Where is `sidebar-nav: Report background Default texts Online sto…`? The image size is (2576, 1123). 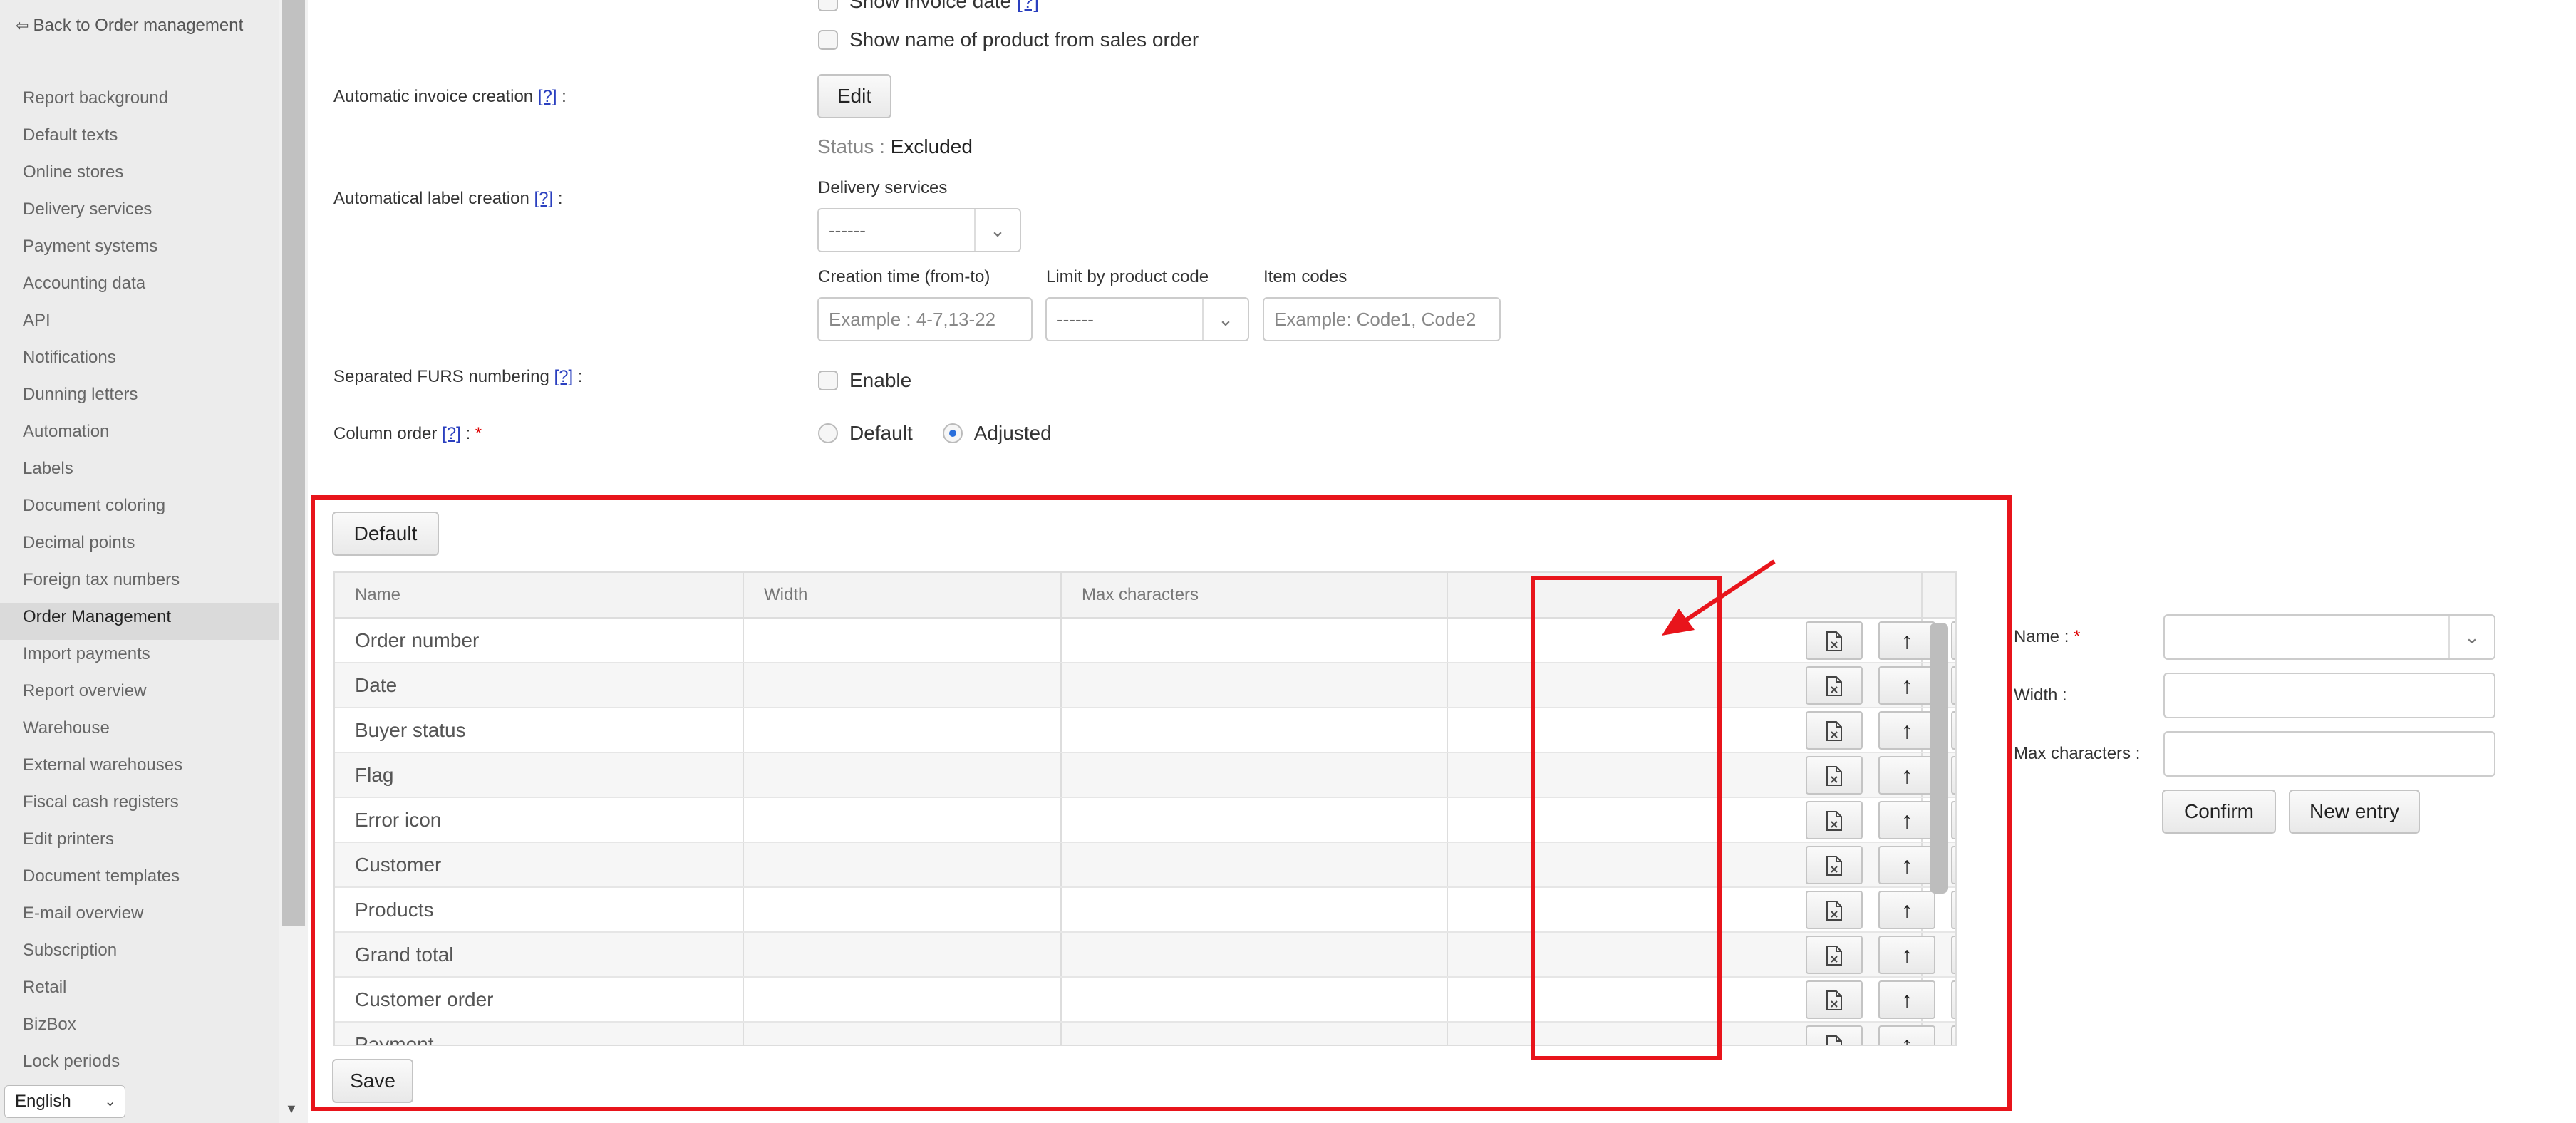 sidebar-nav: Report background Default texts Online sto… is located at coordinates (140, 603).